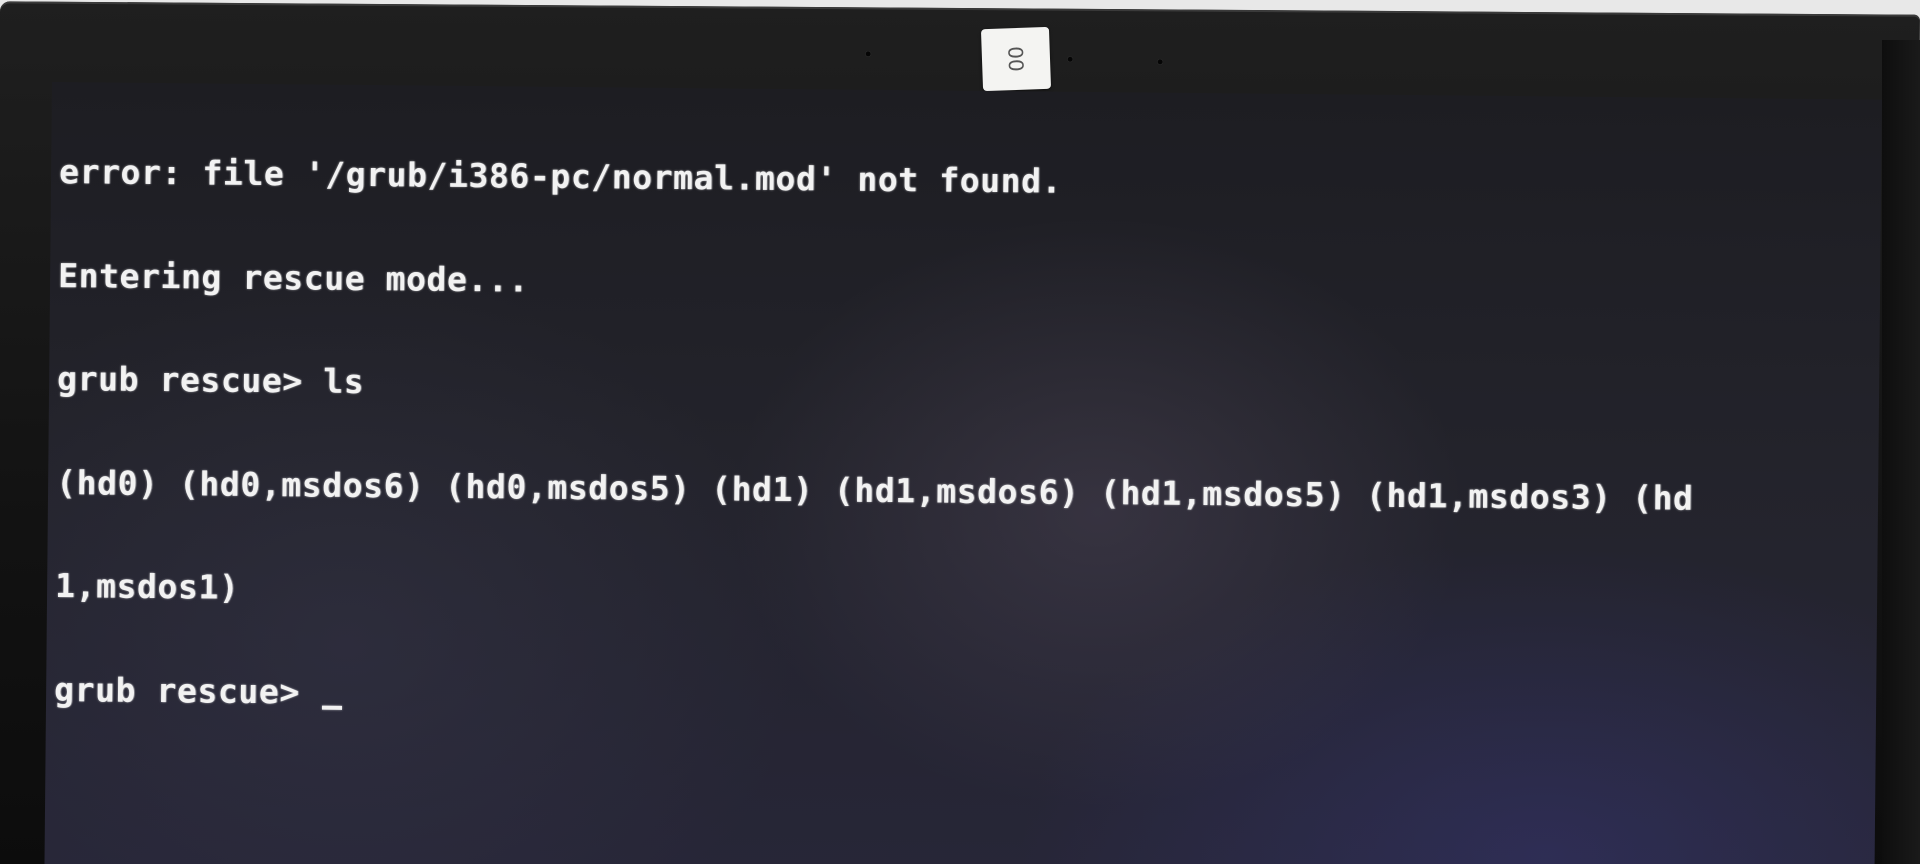  What do you see at coordinates (147, 586) in the screenshot?
I see `console-line-device-list-wrap: 1,msdos1)` at bounding box center [147, 586].